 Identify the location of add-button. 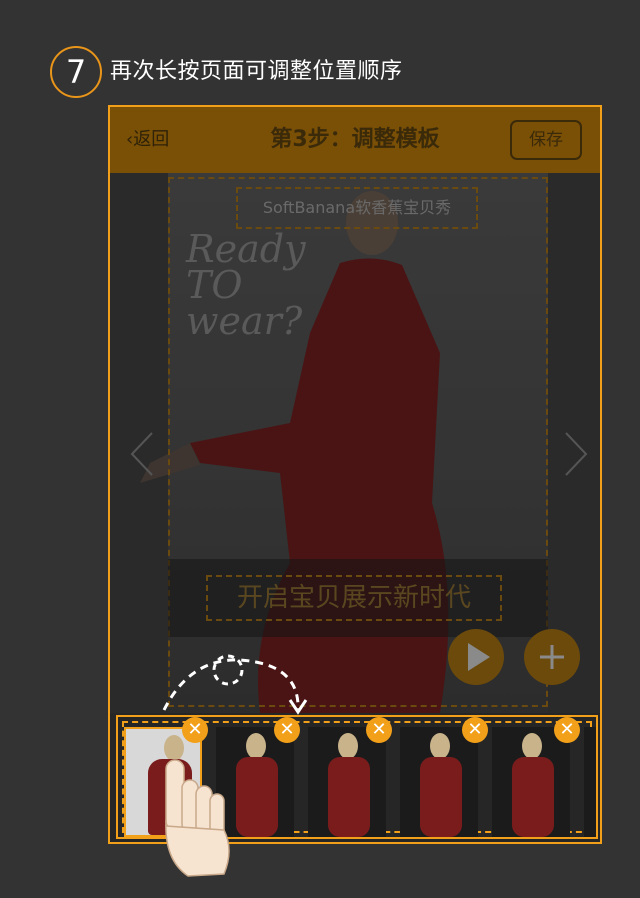
(552, 657).